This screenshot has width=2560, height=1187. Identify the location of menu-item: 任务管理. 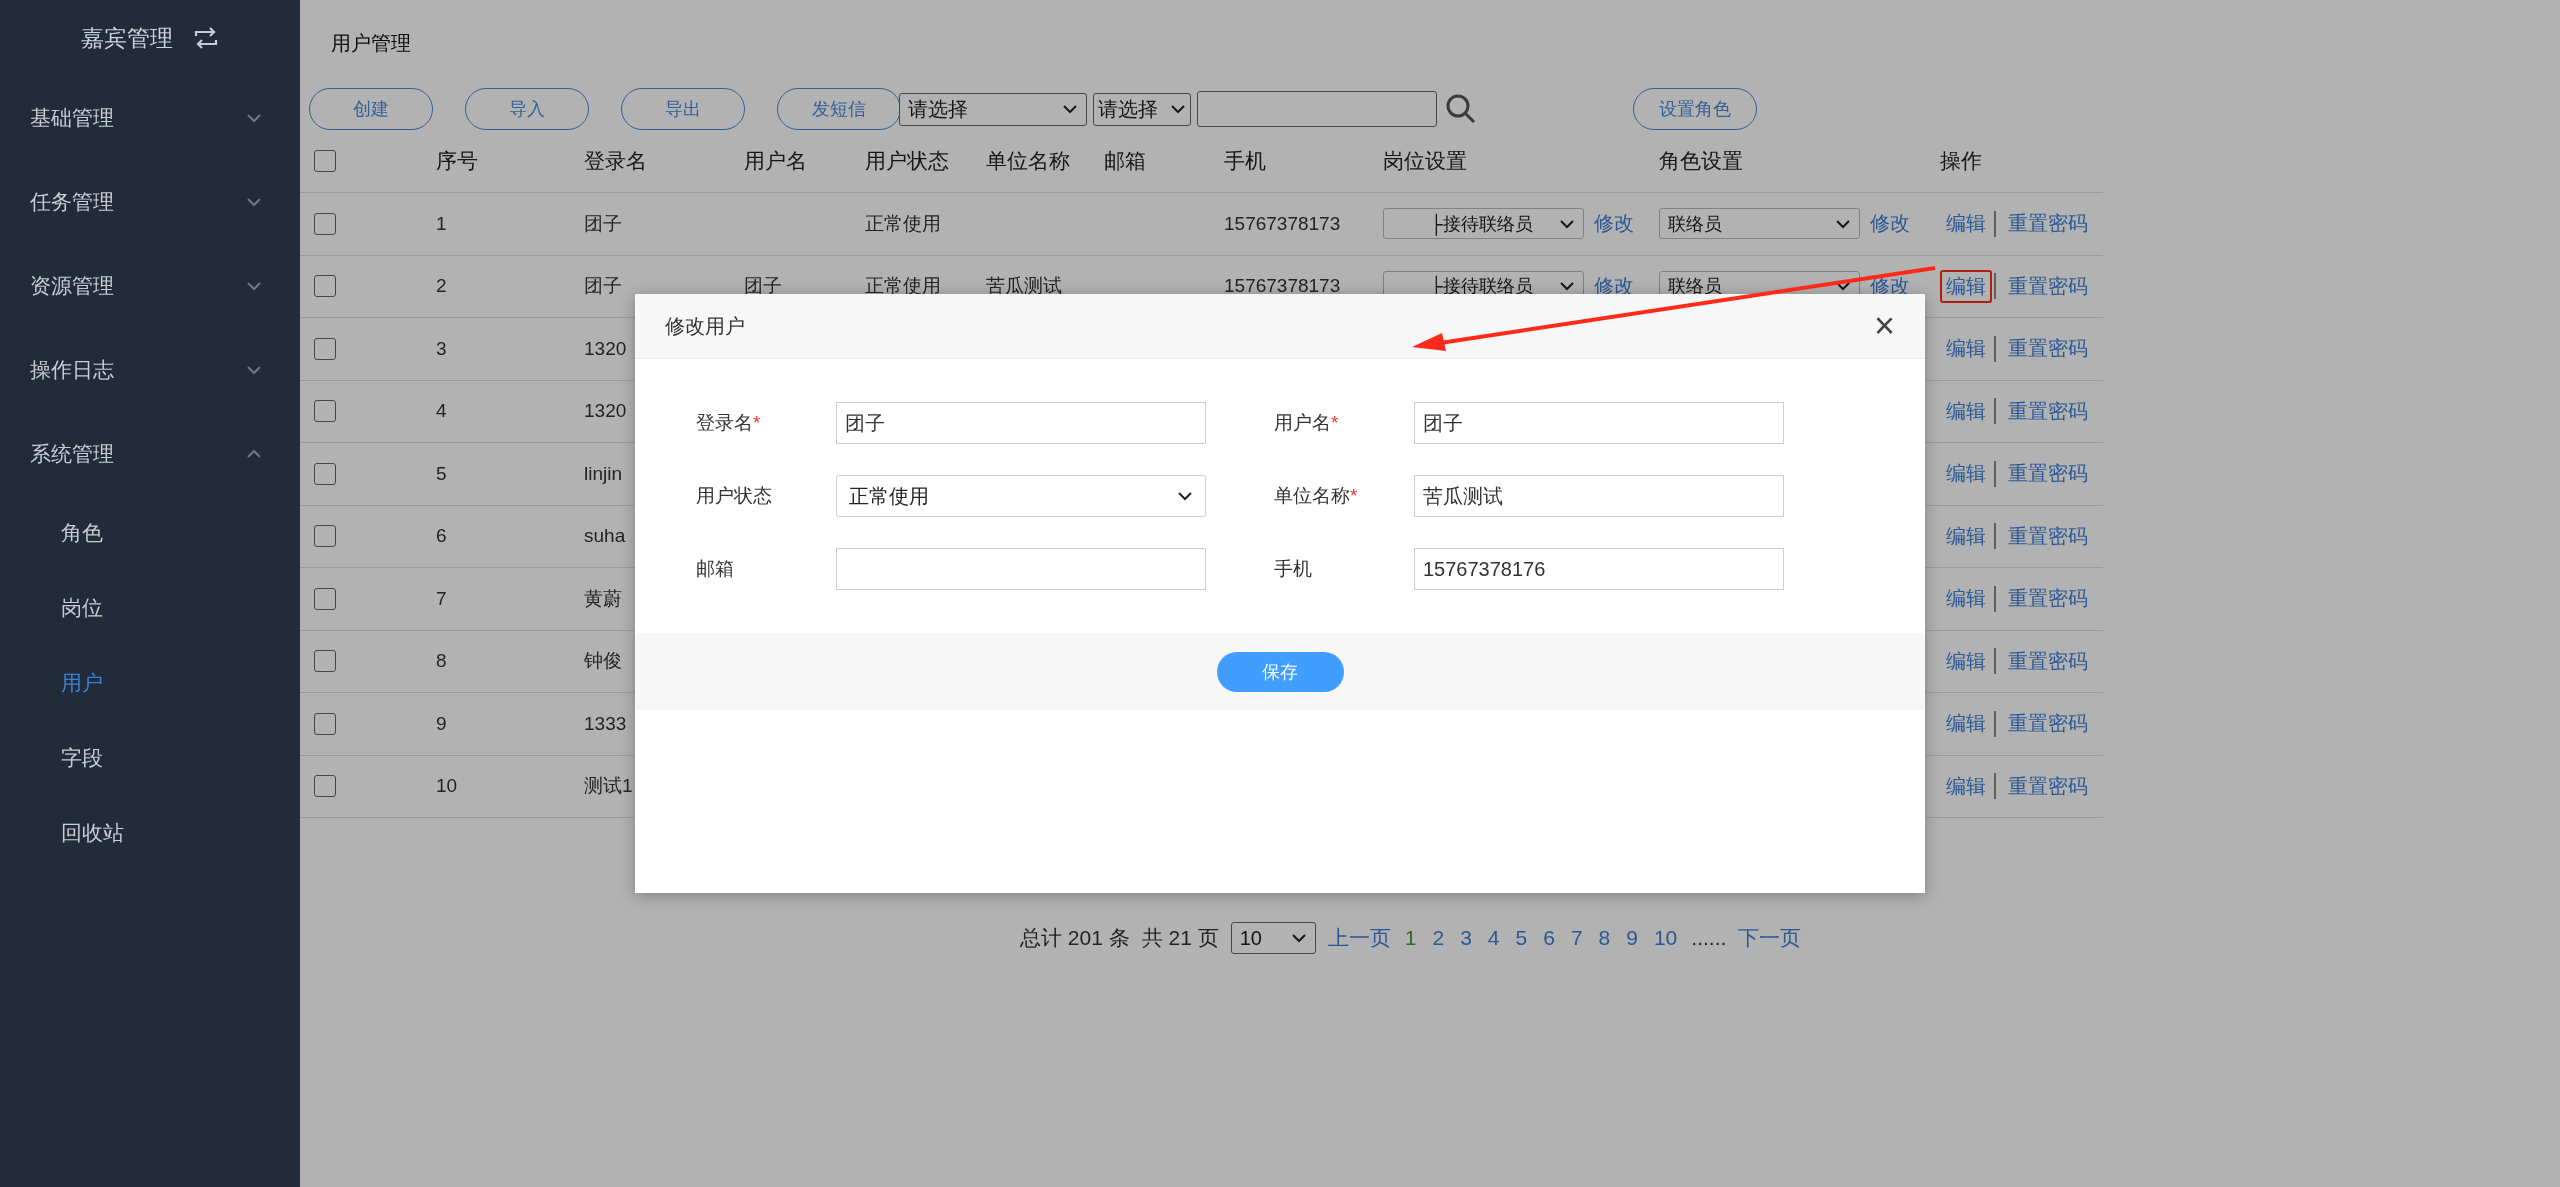
(150, 202).